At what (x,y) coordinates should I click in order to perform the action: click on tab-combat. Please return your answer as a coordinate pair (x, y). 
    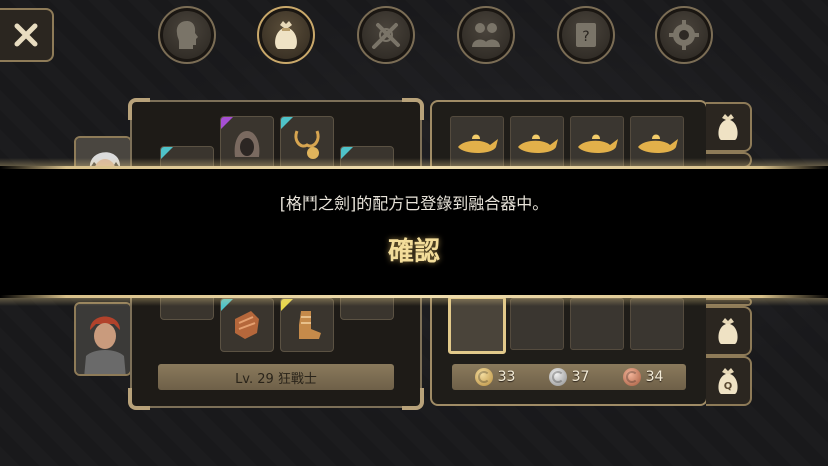
    Looking at the image, I should click on (386, 35).